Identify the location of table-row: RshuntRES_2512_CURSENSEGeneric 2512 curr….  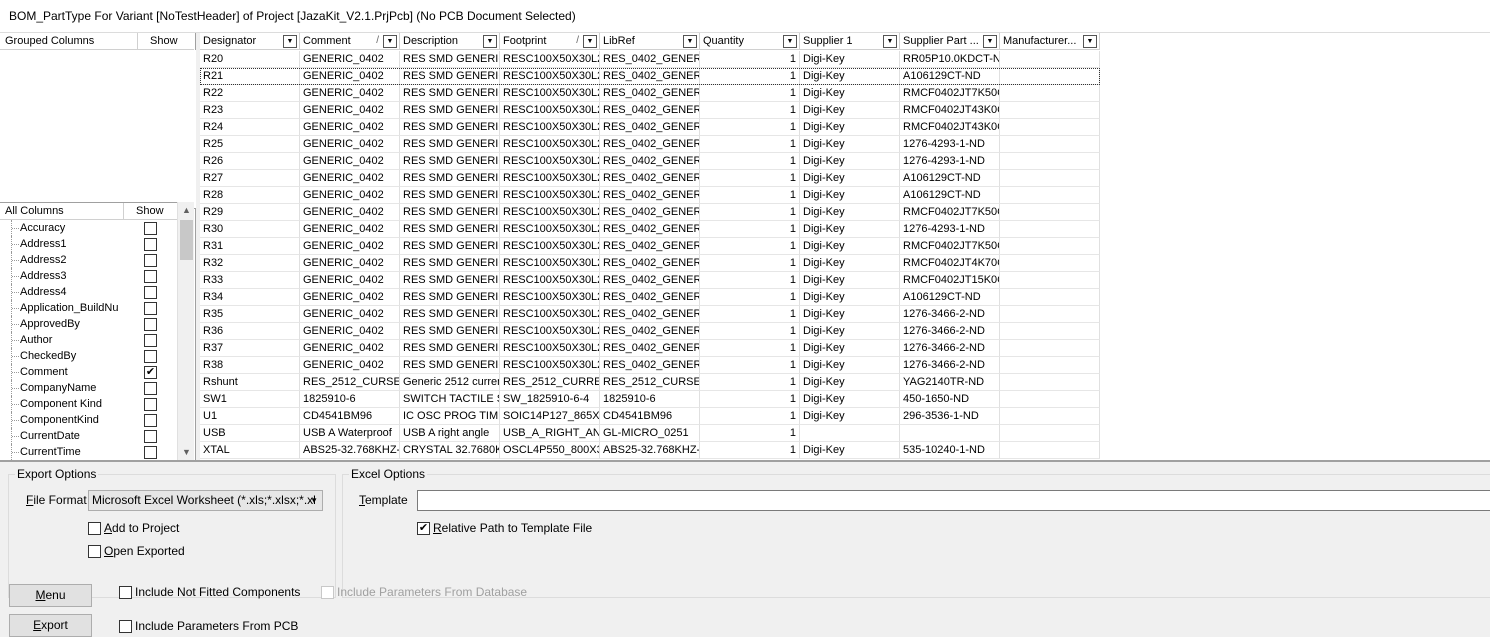
(650, 382).